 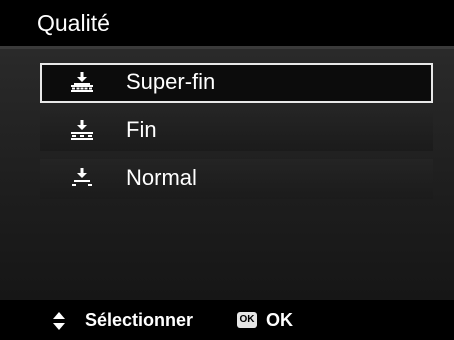 I want to click on footer-hint-bar: Sélectionner OK OK, so click(x=227, y=320).